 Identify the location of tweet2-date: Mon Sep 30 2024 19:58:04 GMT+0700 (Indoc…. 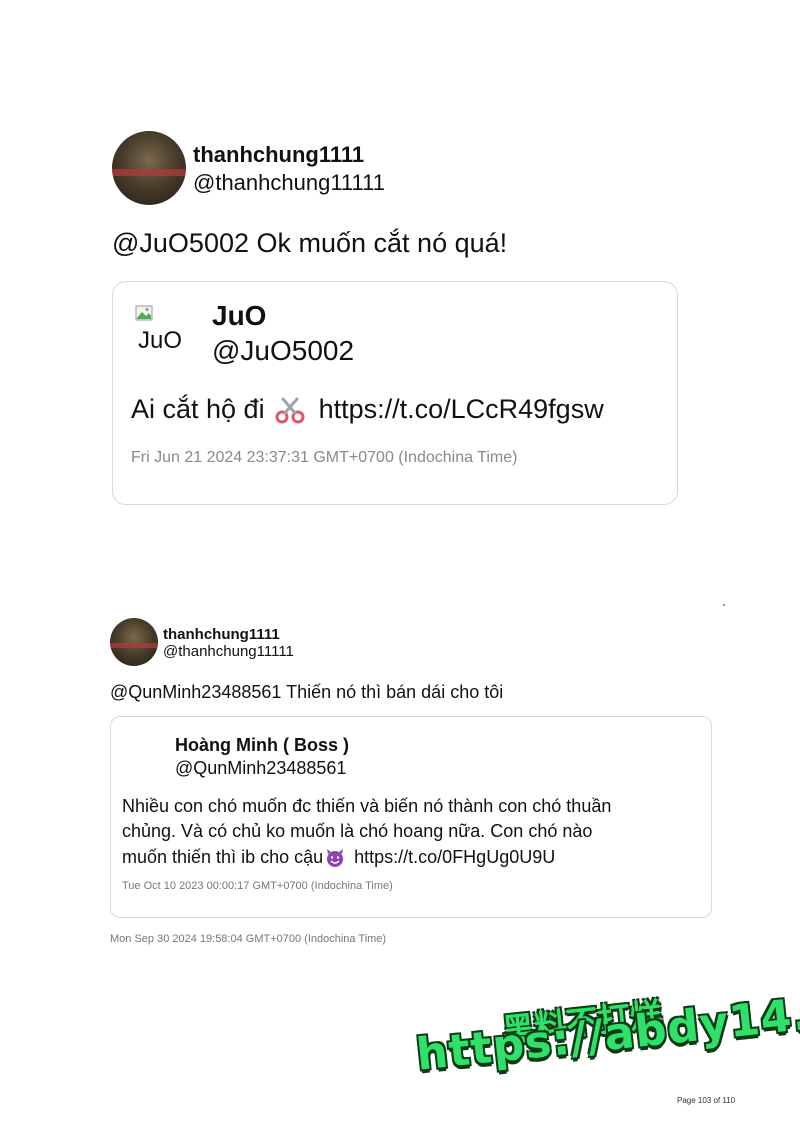
(248, 939).